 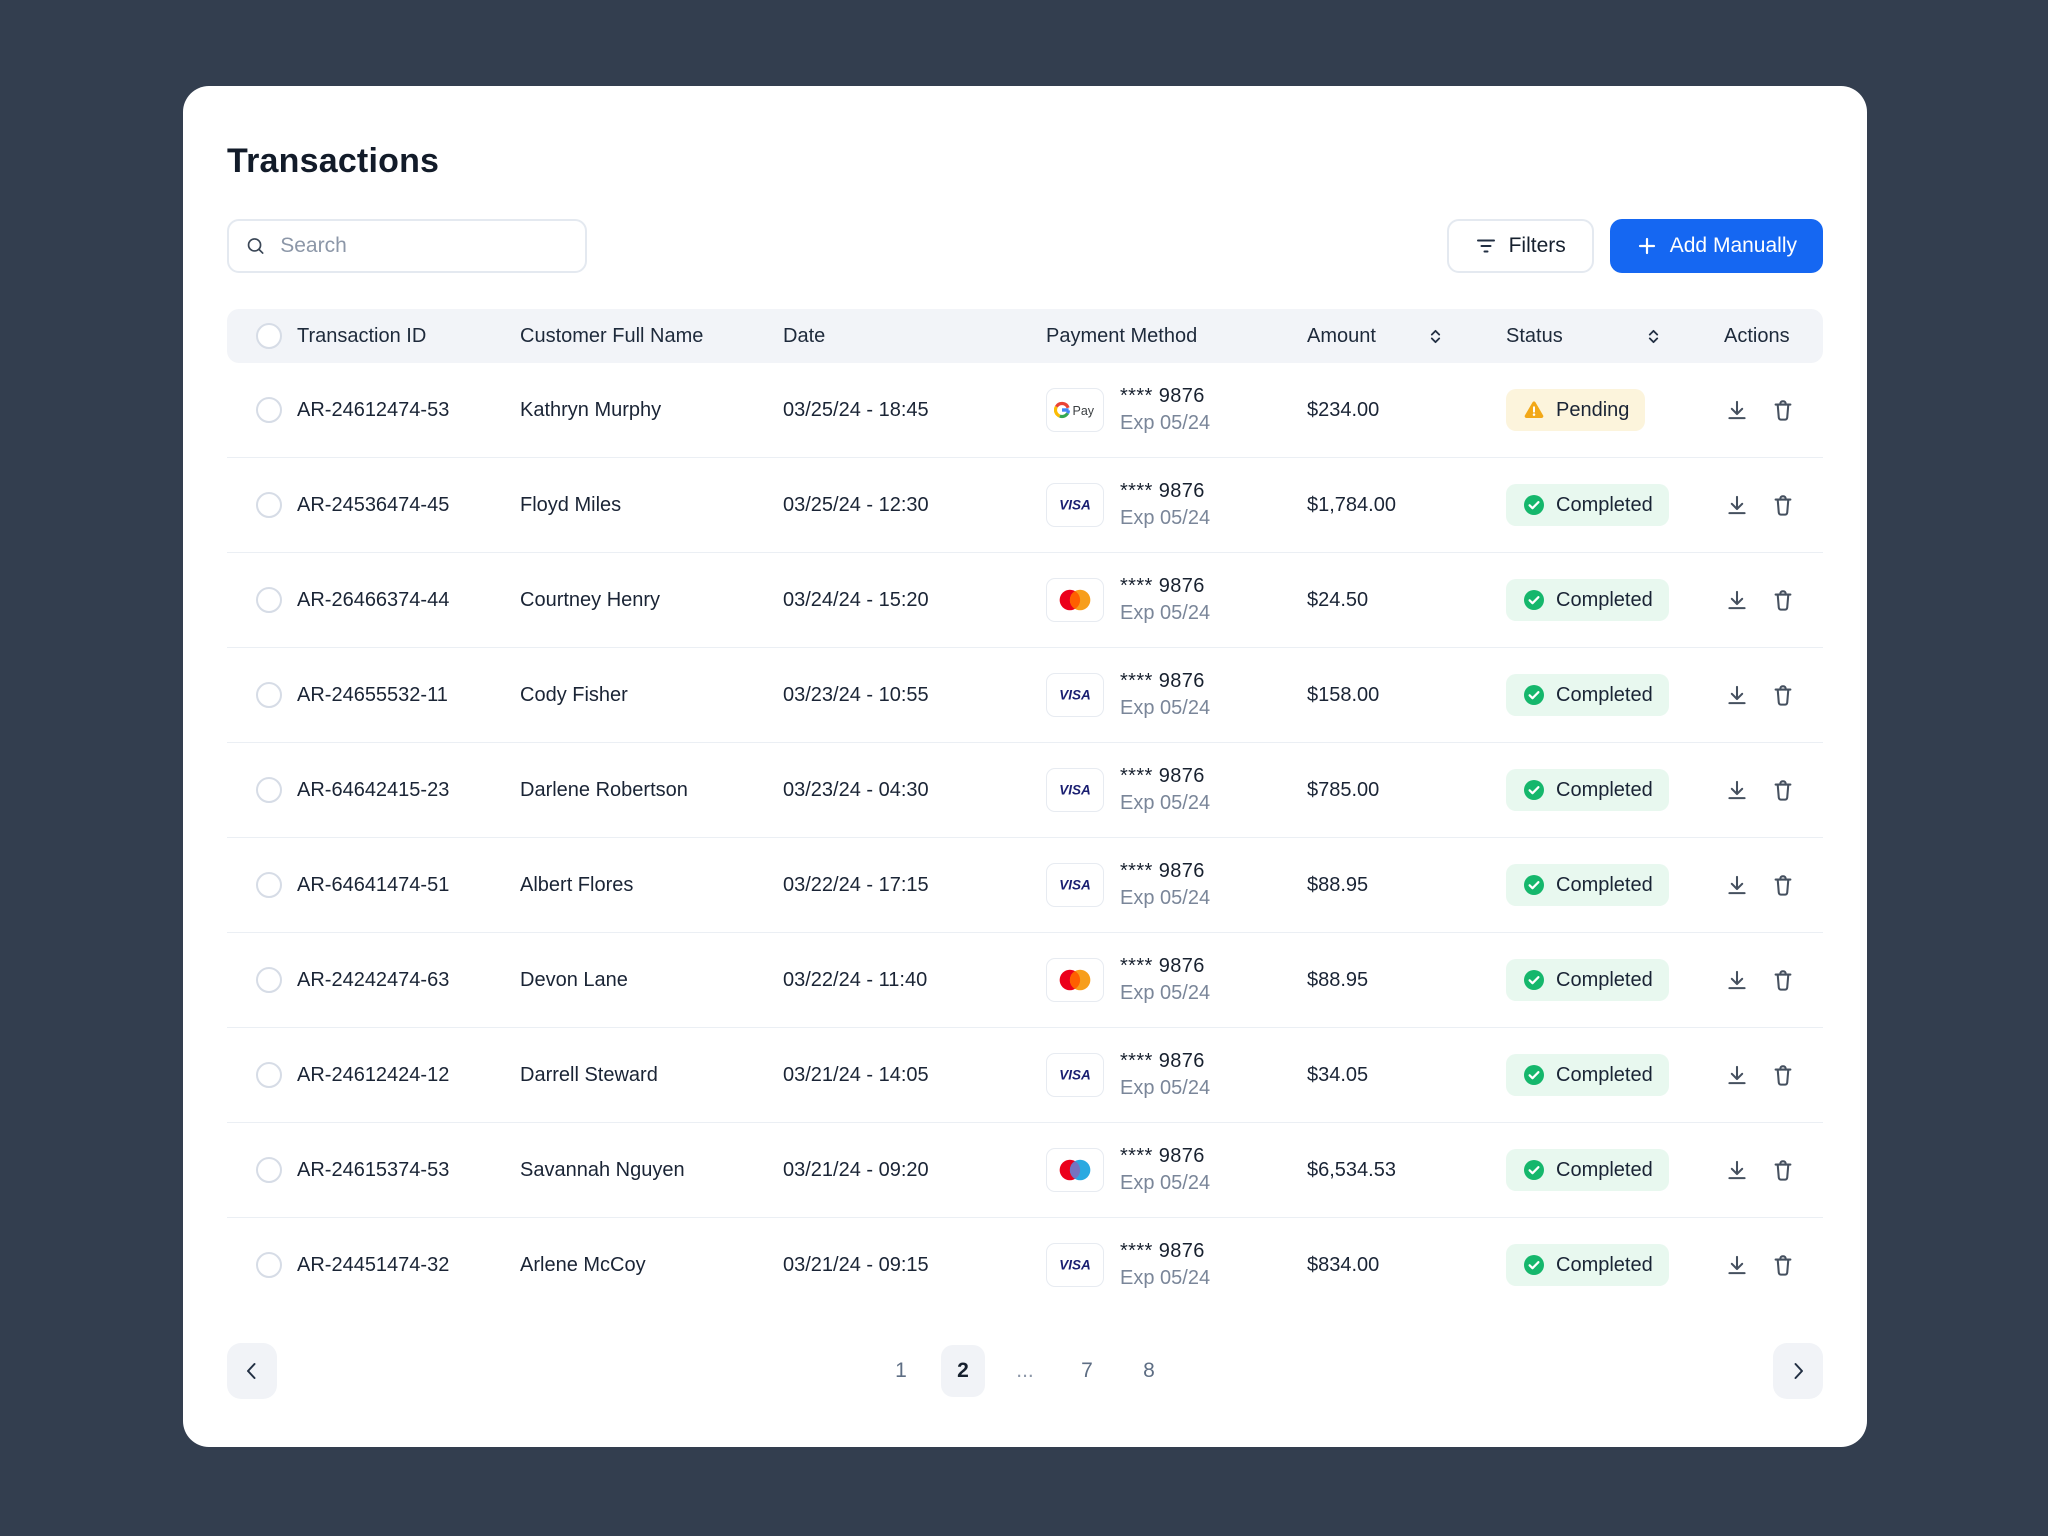 What do you see at coordinates (1343, 1264) in the screenshot?
I see `amount: $834.00` at bounding box center [1343, 1264].